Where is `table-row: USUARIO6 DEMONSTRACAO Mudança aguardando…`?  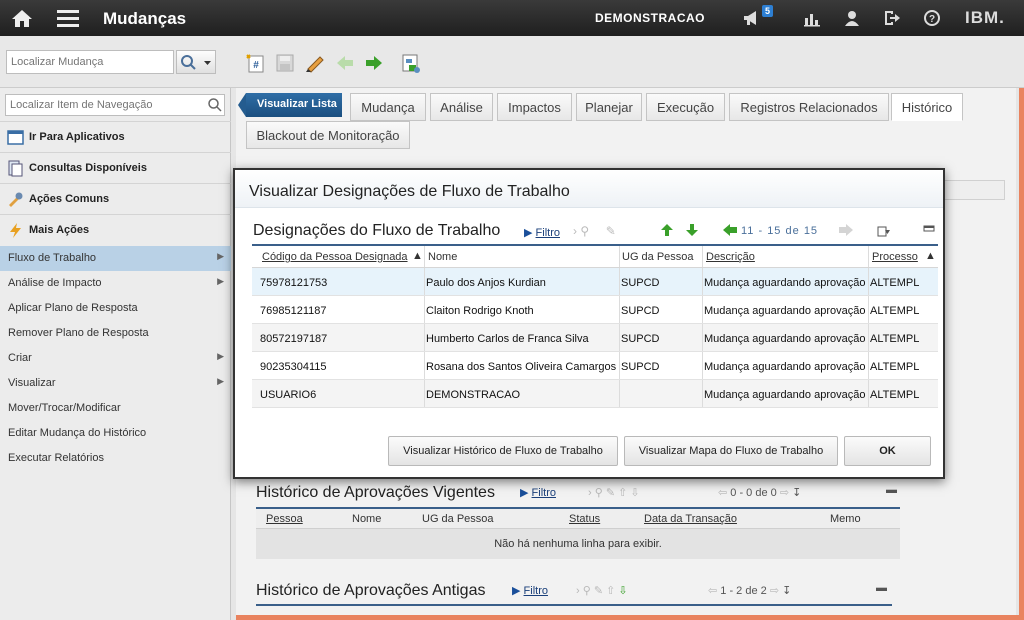
table-row: USUARIO6 DEMONSTRACAO Mudança aguardando… is located at coordinates (595, 394).